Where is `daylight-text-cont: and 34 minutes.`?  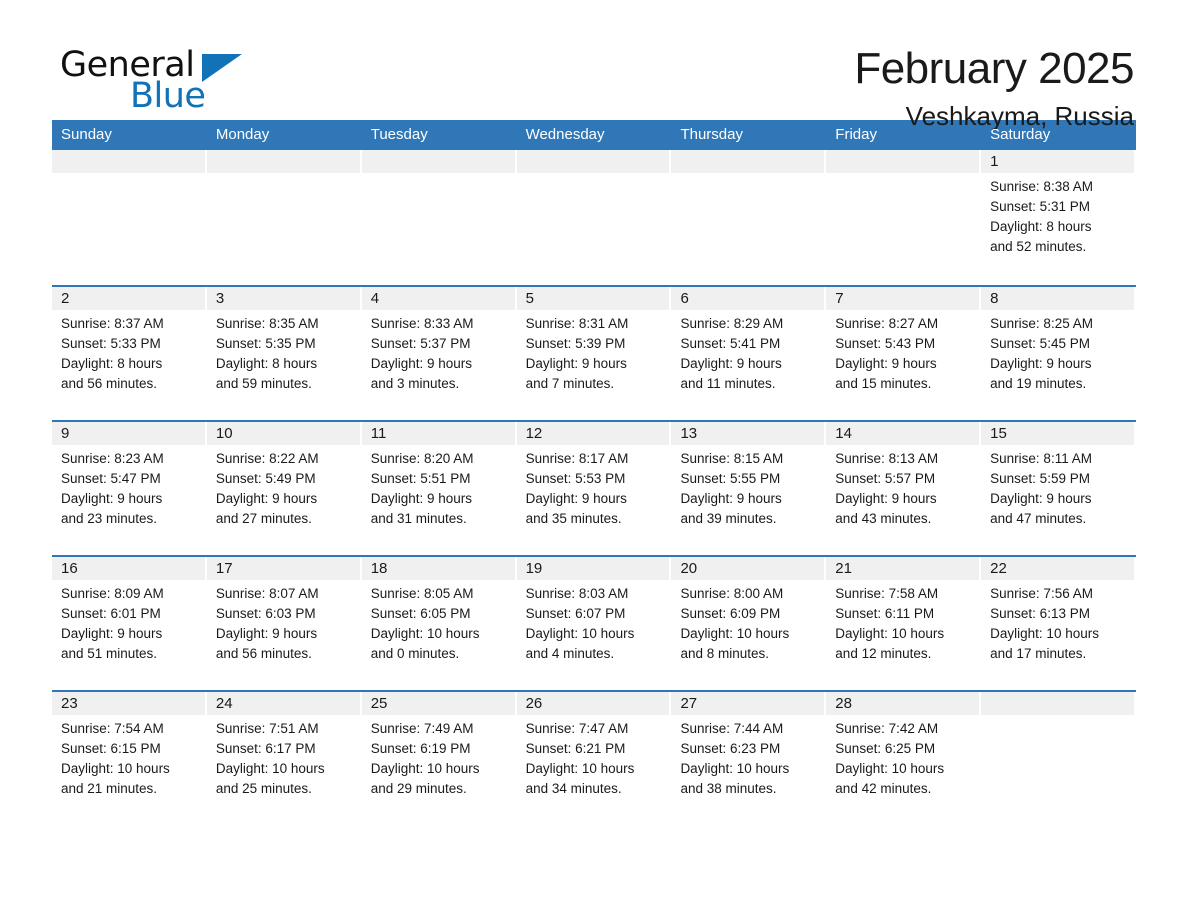
daylight-text-cont: and 34 minutes. is located at coordinates (573, 788).